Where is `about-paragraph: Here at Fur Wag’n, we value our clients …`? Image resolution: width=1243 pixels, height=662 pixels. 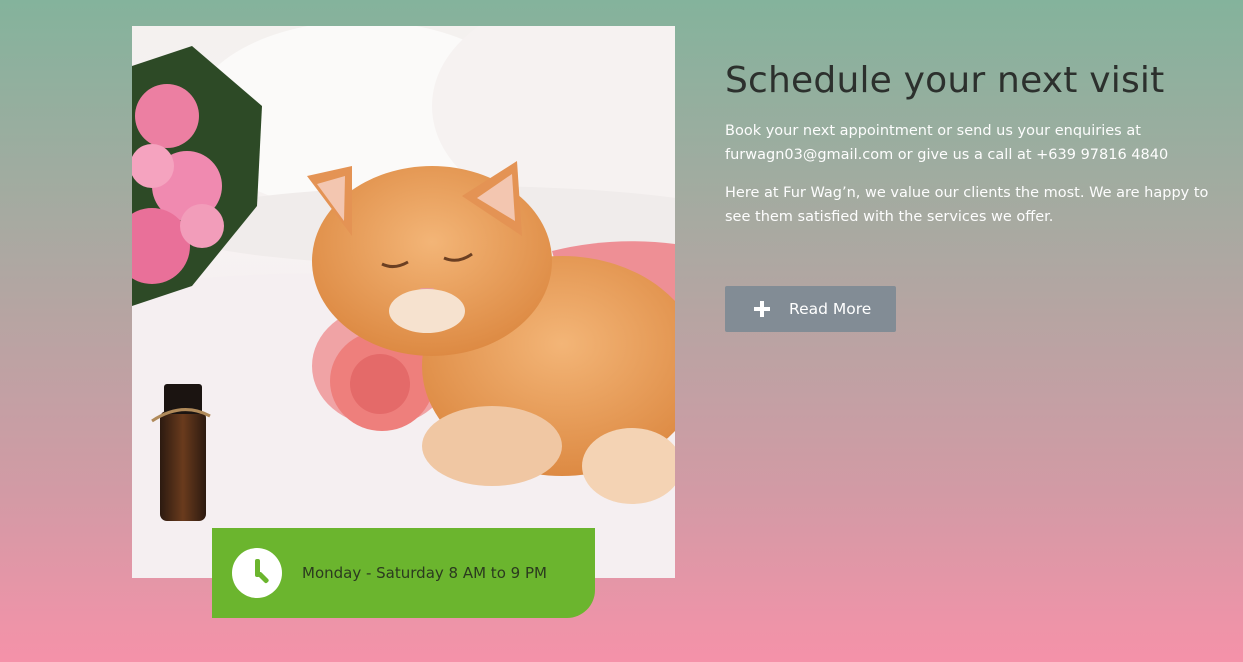 about-paragraph: Here at Fur Wag’n, we value our clients … is located at coordinates (967, 205).